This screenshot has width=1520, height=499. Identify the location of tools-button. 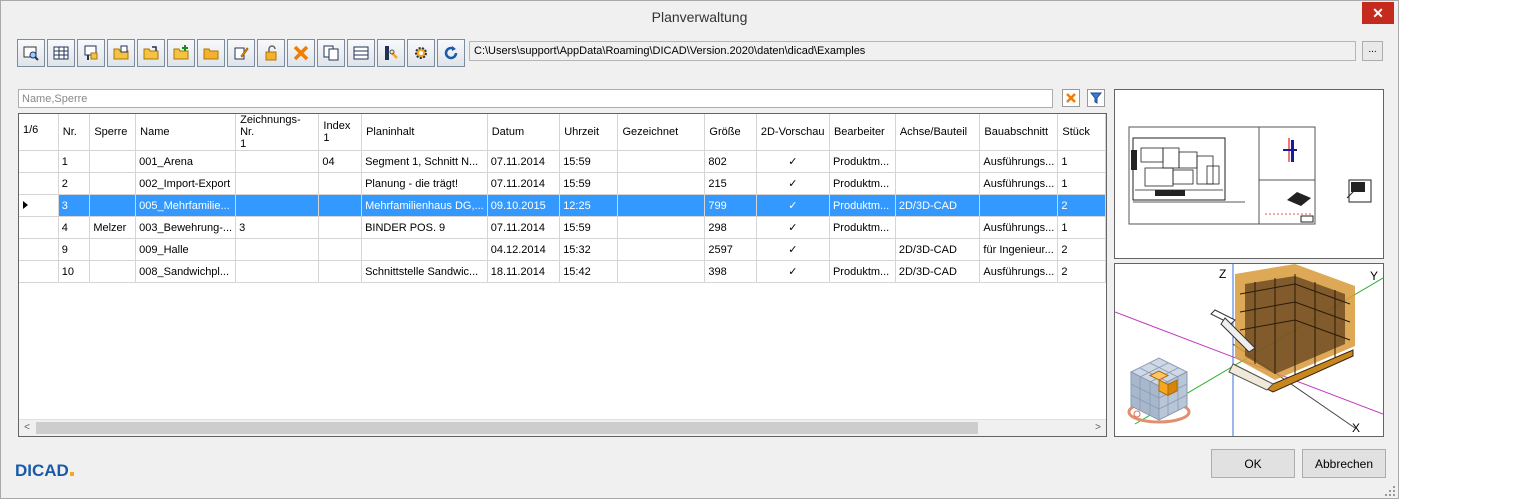
(391, 53).